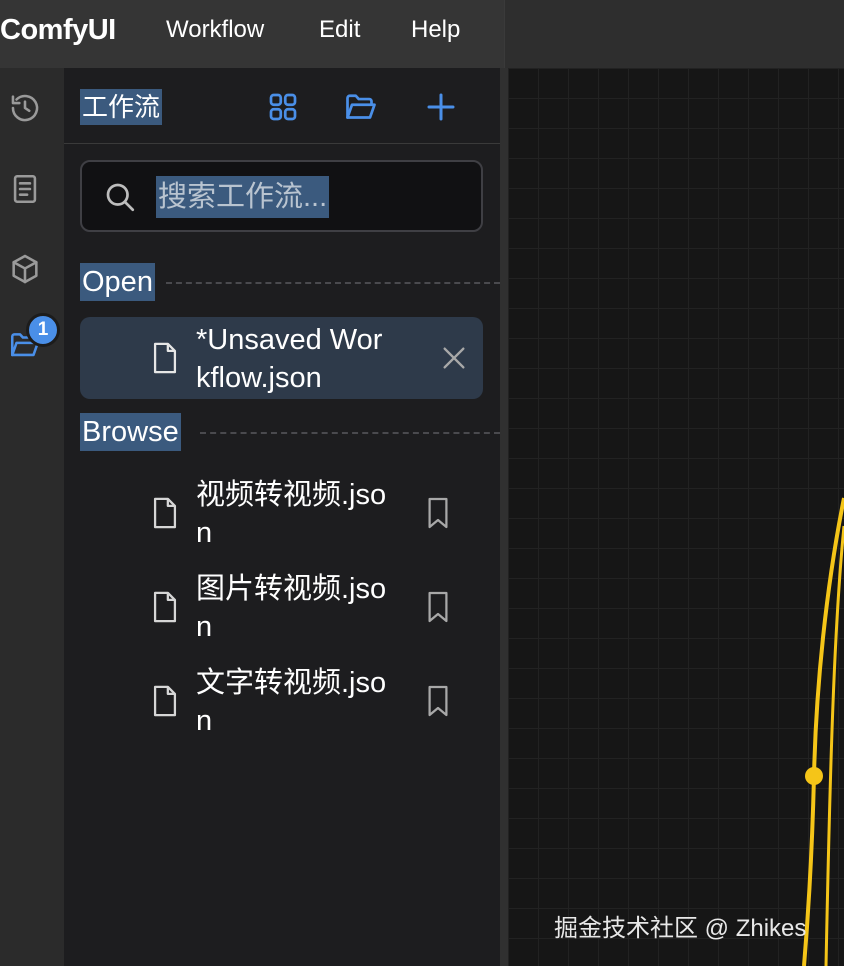 This screenshot has width=844, height=966. I want to click on sidebar-resize-handle, so click(504, 517).